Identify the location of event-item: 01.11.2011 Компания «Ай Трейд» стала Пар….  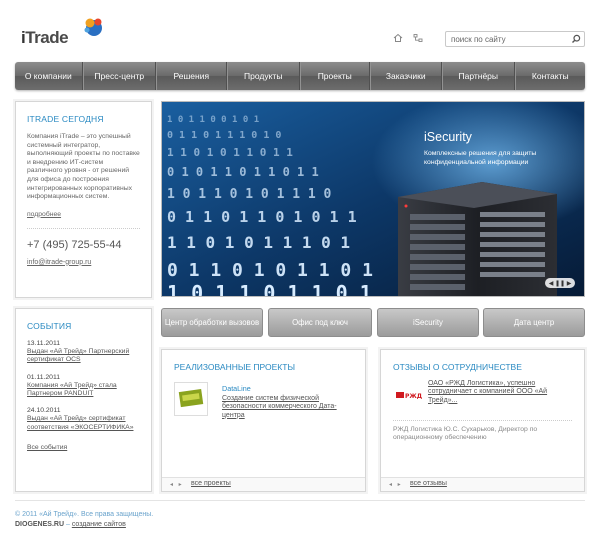
(83, 386).